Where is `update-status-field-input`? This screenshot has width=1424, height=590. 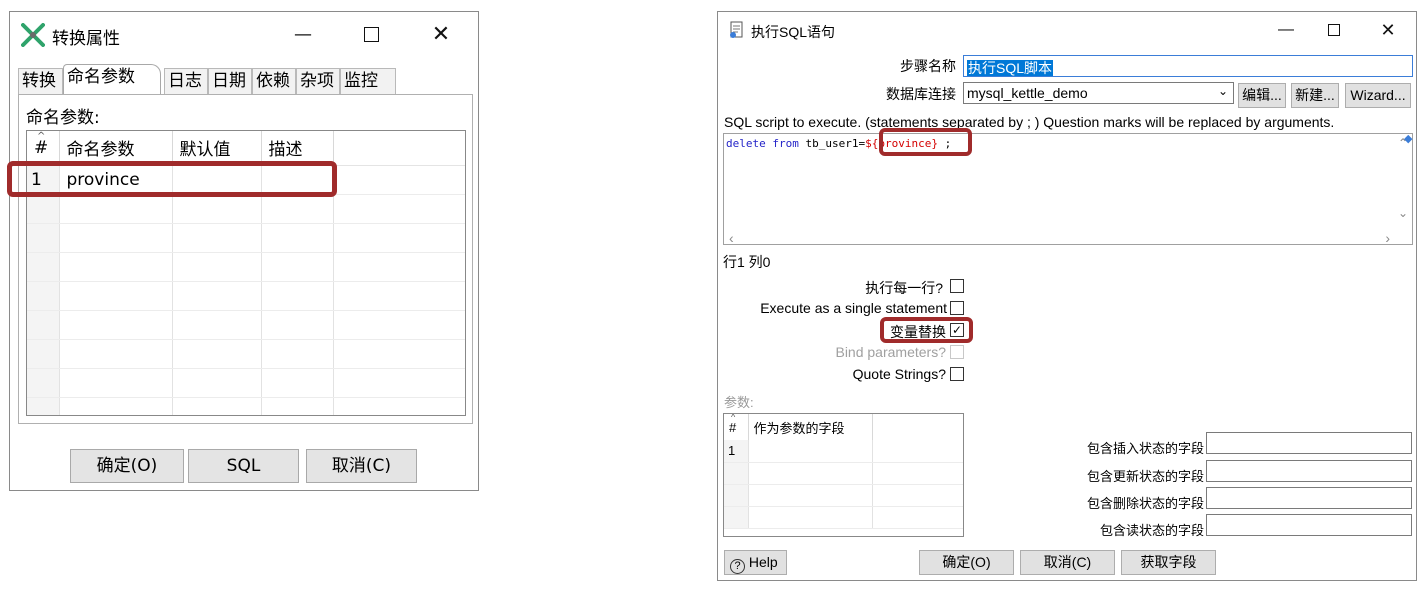 update-status-field-input is located at coordinates (1309, 471).